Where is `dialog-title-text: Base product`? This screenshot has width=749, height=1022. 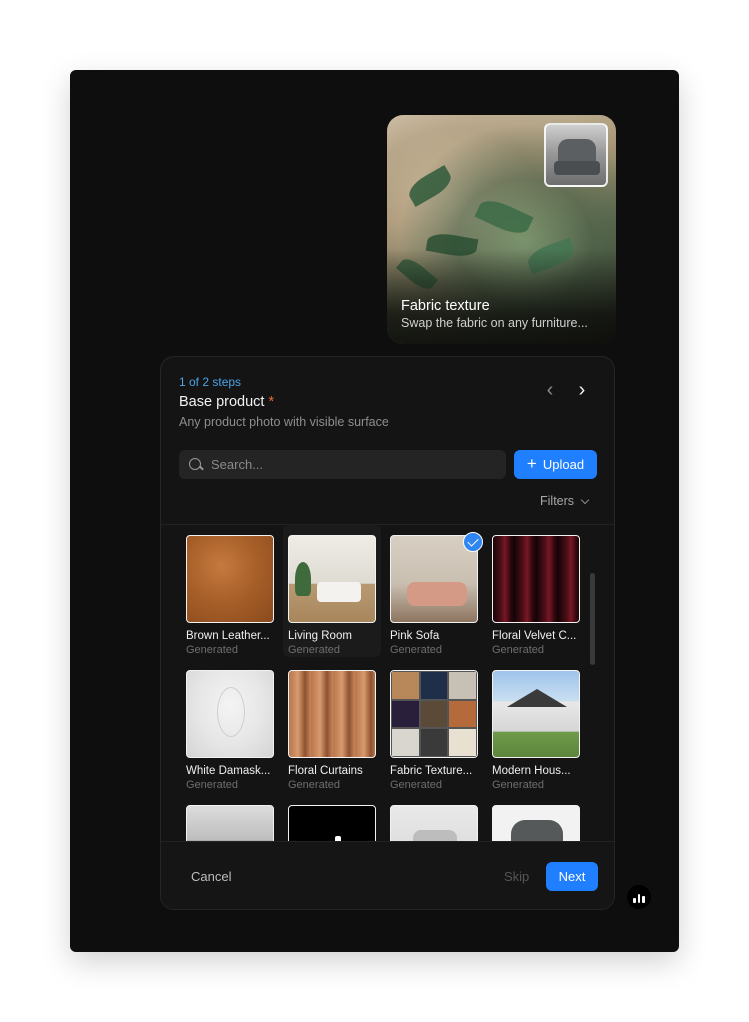 dialog-title-text: Base product is located at coordinates (222, 402).